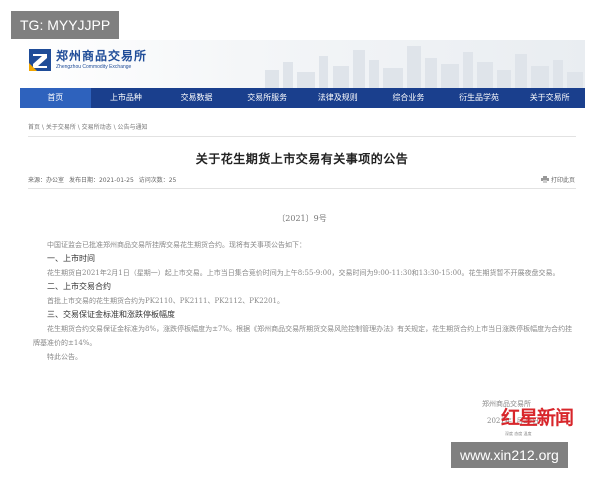  Describe the element at coordinates (55, 98) in the screenshot. I see `nav-item-home: 首页` at that location.